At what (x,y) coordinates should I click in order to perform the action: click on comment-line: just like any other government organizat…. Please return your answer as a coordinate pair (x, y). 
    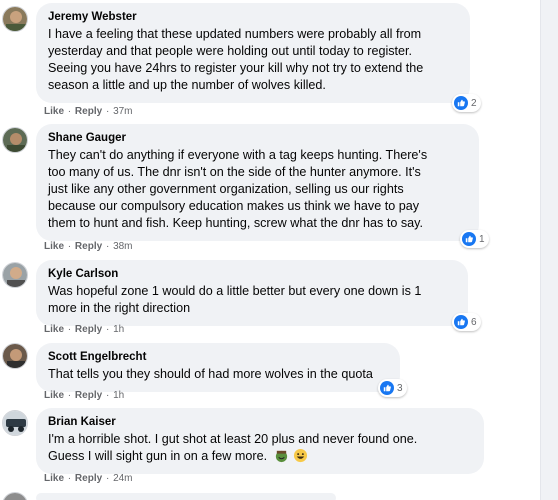
    Looking at the image, I should click on (226, 189).